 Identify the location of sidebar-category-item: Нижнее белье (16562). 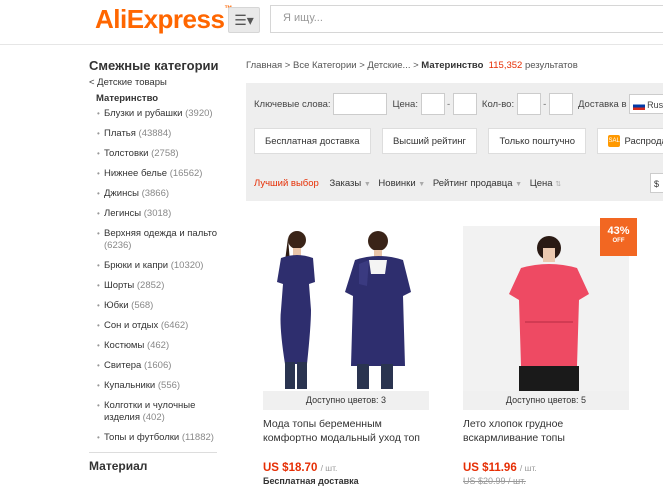
(154, 174).